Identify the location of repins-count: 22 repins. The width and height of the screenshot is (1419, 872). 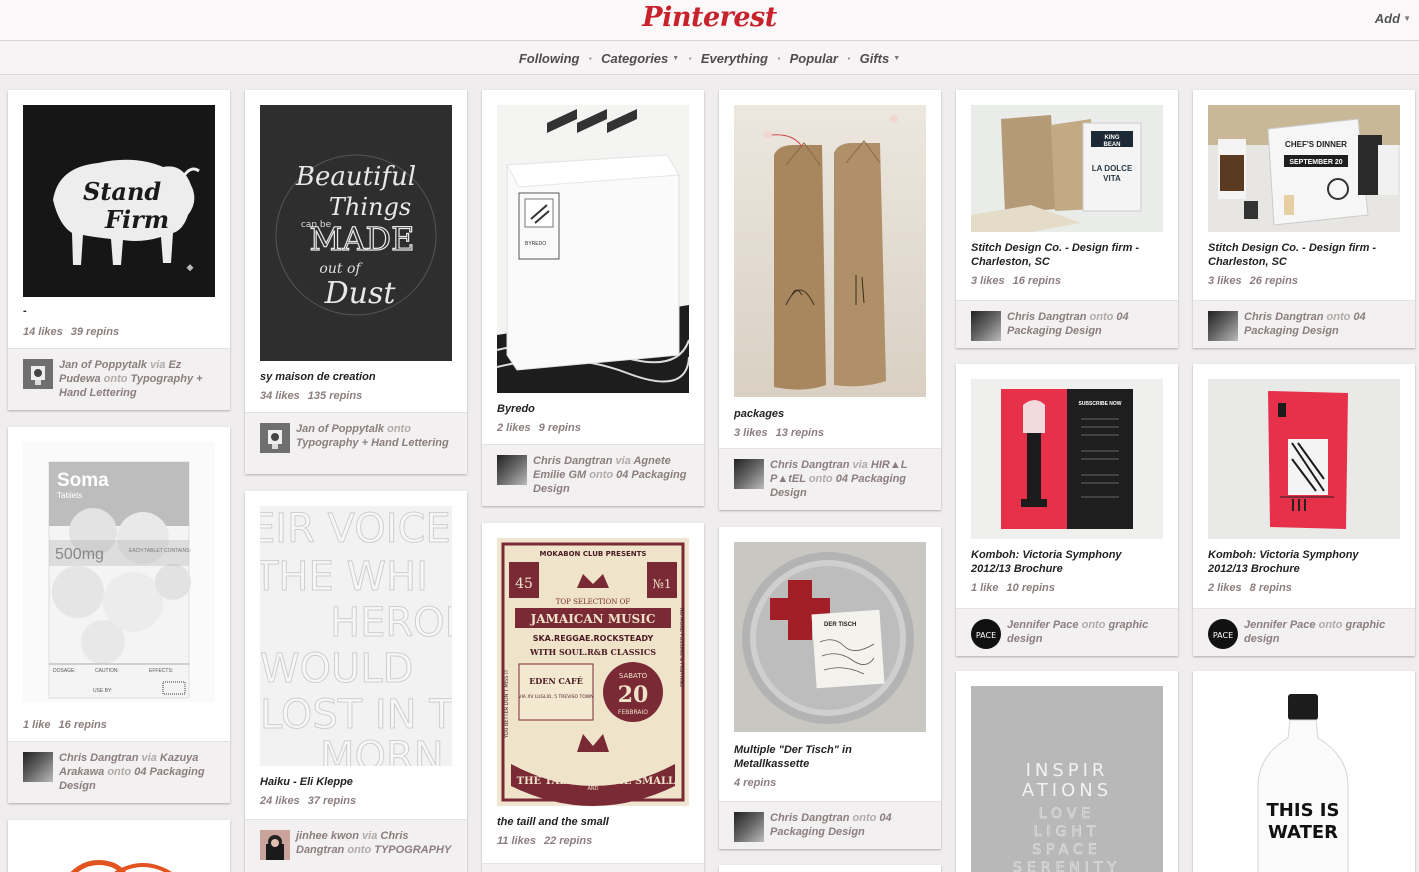
(568, 841).